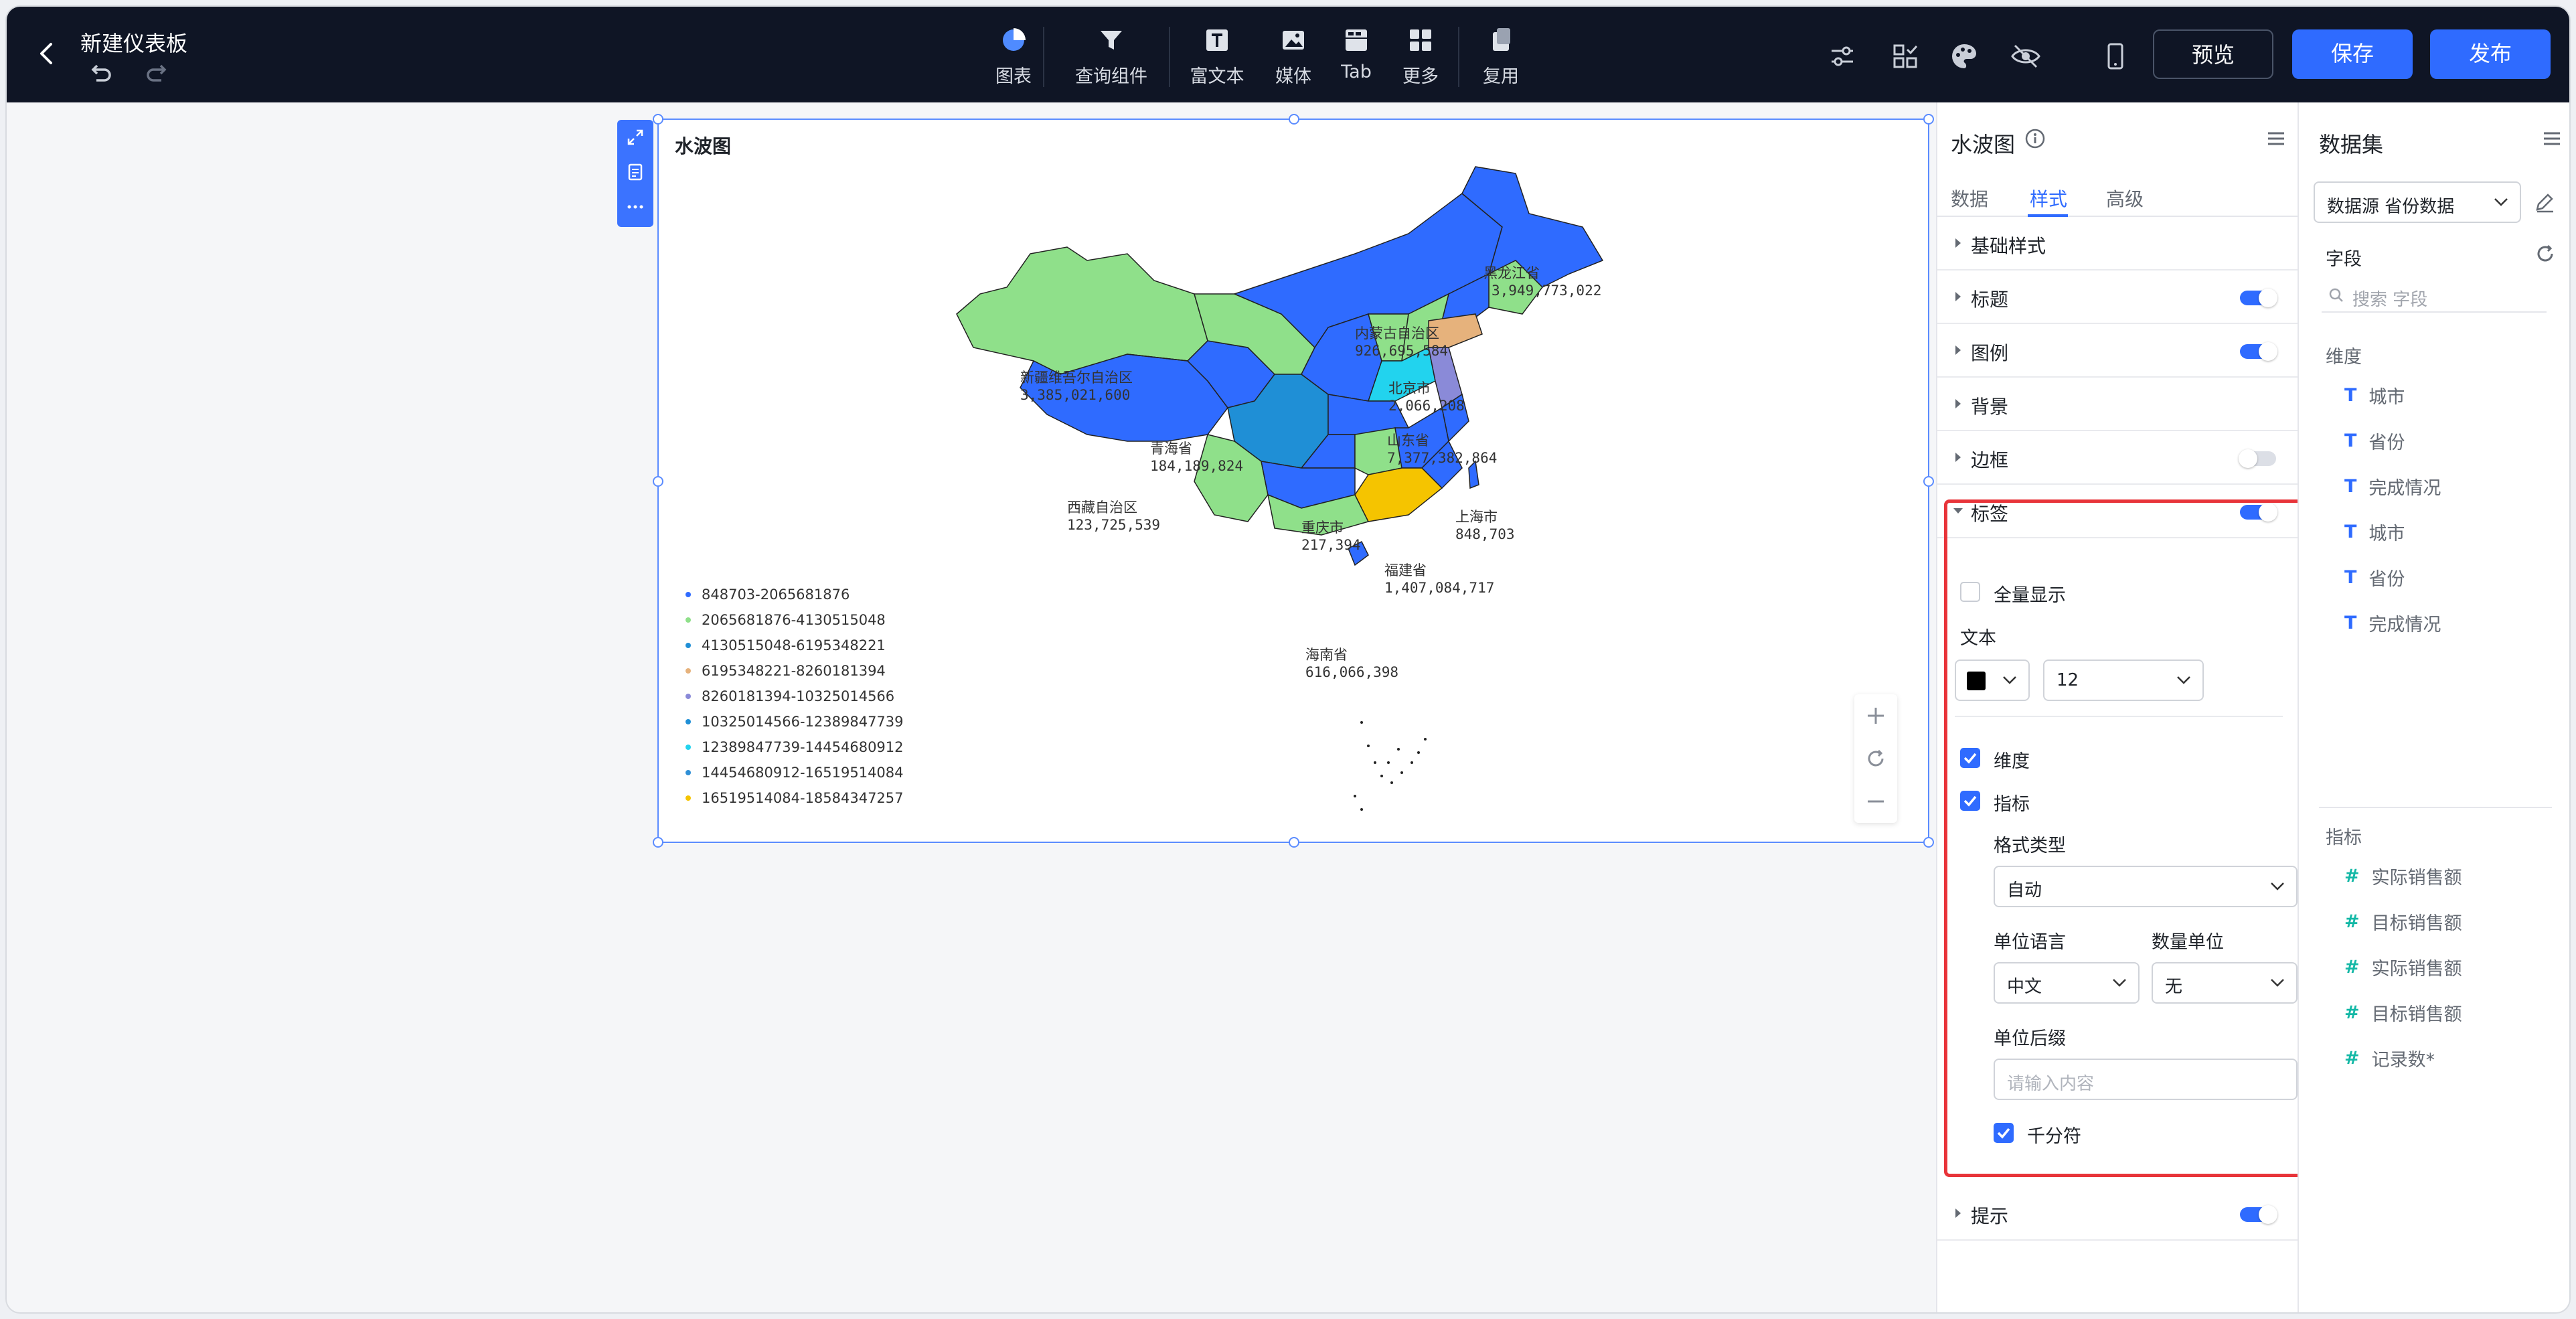 This screenshot has width=2576, height=1319. What do you see at coordinates (1331, 545) in the screenshot?
I see `map-label-value: 217,394` at bounding box center [1331, 545].